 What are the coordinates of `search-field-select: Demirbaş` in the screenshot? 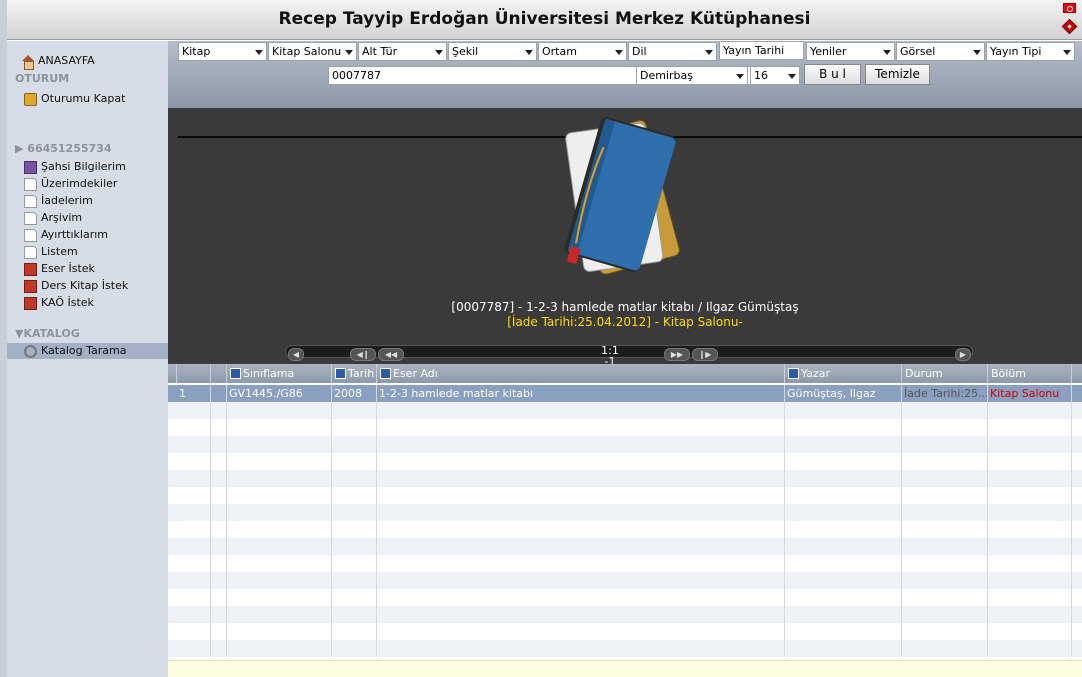 It's located at (692, 75).